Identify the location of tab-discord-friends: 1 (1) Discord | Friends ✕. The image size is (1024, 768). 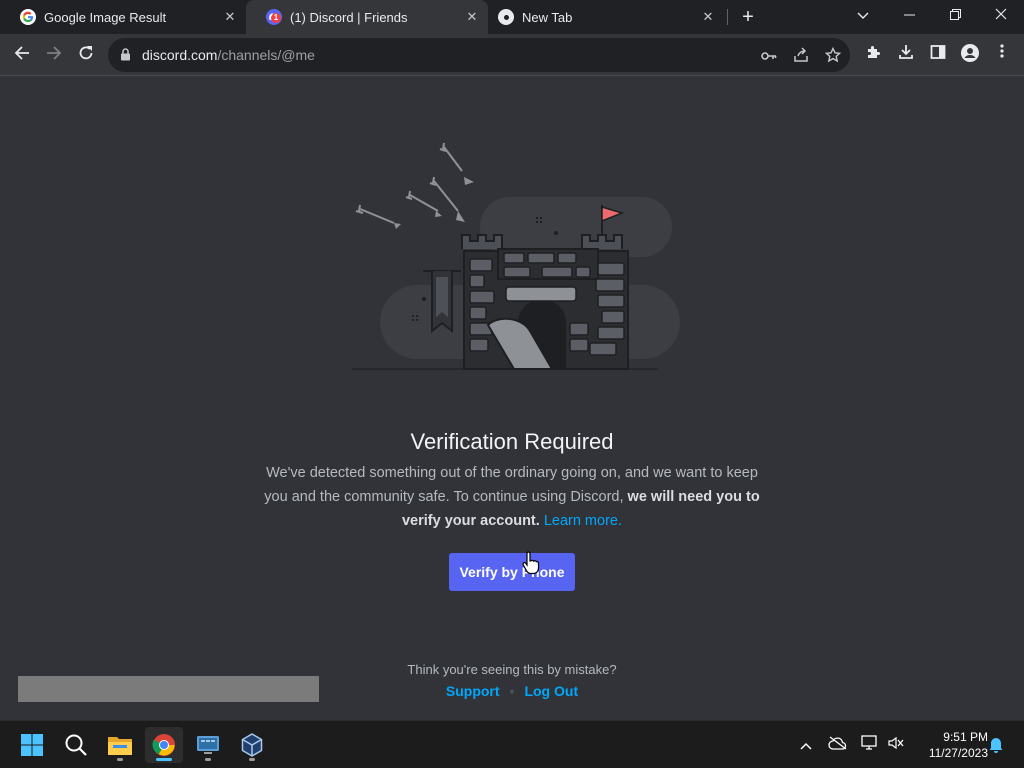
(367, 17).